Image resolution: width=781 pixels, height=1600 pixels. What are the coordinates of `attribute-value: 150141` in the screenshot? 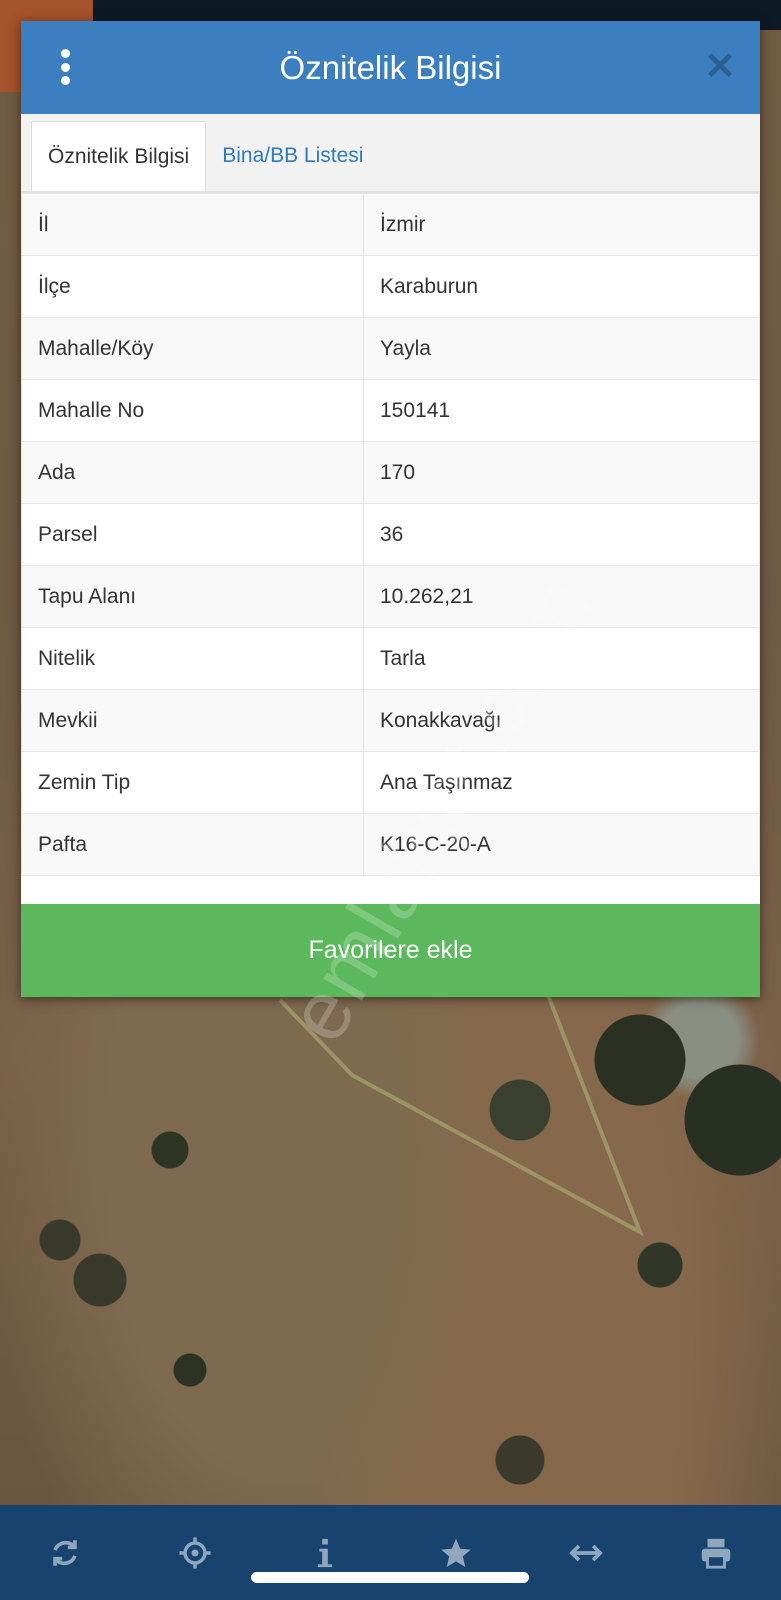 It's located at (561, 410).